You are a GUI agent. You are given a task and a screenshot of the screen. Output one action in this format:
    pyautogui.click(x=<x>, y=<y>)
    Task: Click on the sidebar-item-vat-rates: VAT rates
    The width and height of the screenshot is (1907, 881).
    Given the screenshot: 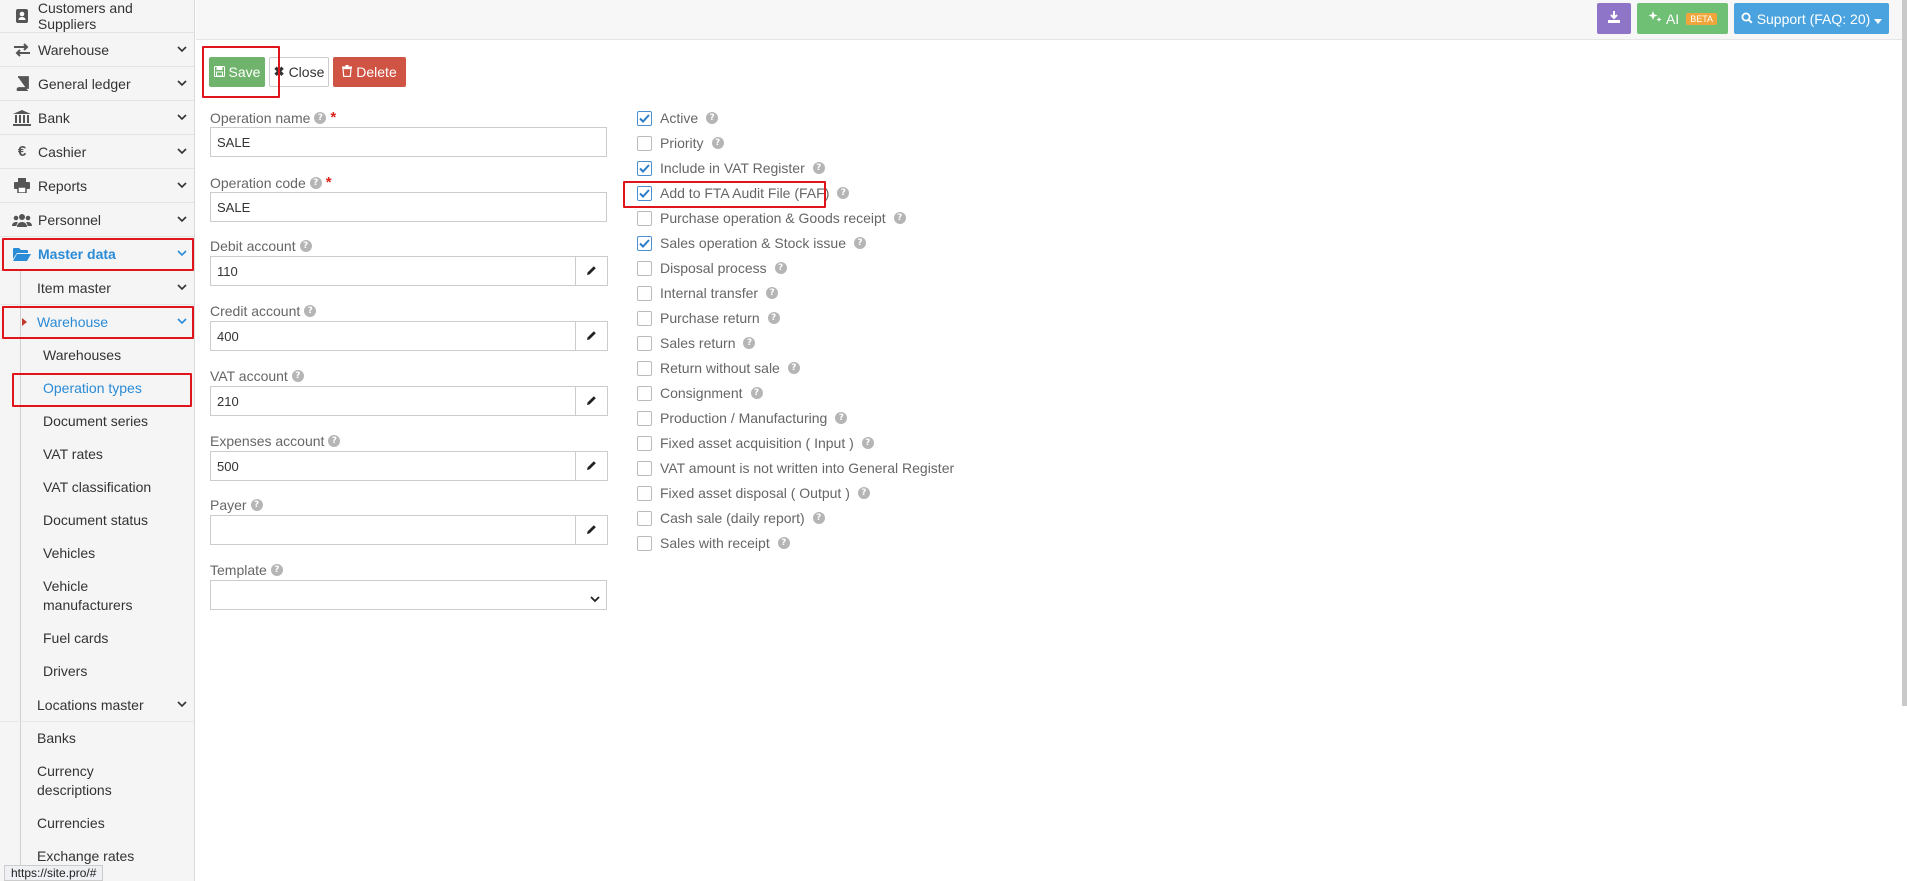 What is the action you would take?
    pyautogui.click(x=97, y=454)
    